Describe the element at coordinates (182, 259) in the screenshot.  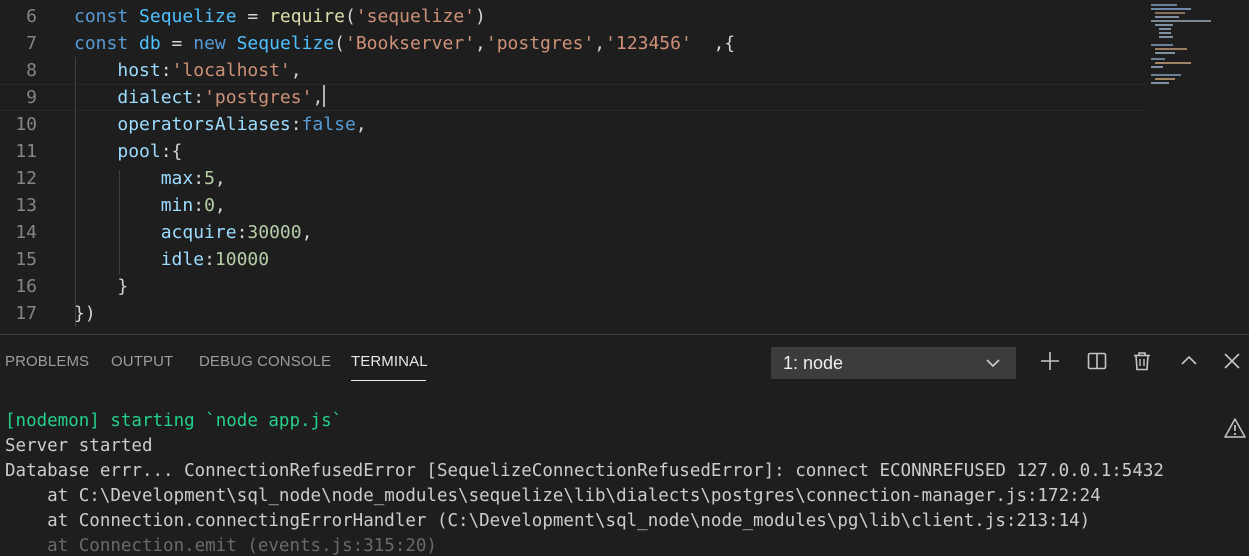
I see `code-token: idle` at that location.